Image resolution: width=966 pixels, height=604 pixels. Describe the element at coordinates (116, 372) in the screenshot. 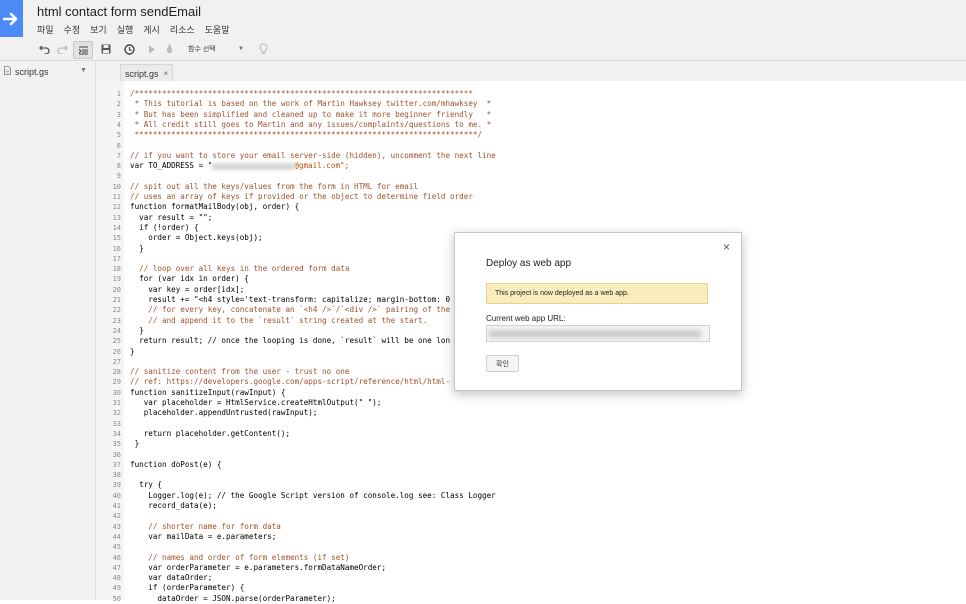

I see `line-number: 28` at that location.